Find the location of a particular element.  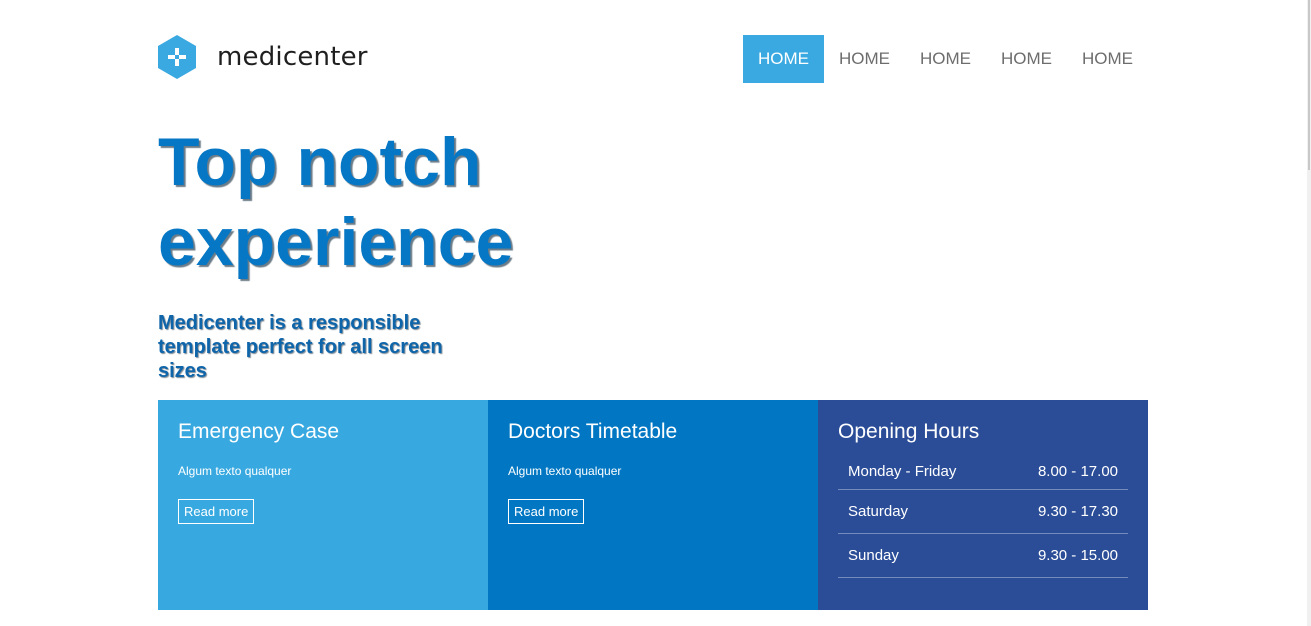

hero-title: Top notch experience is located at coordinates (418, 202).